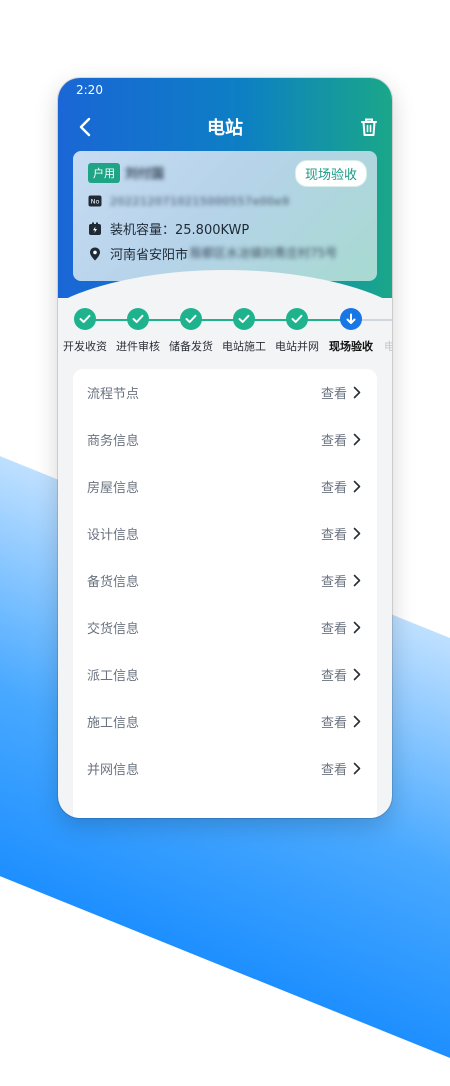 Image resolution: width=450 pixels, height=1086 pixels. What do you see at coordinates (95, 229) in the screenshot?
I see `battery-icon` at bounding box center [95, 229].